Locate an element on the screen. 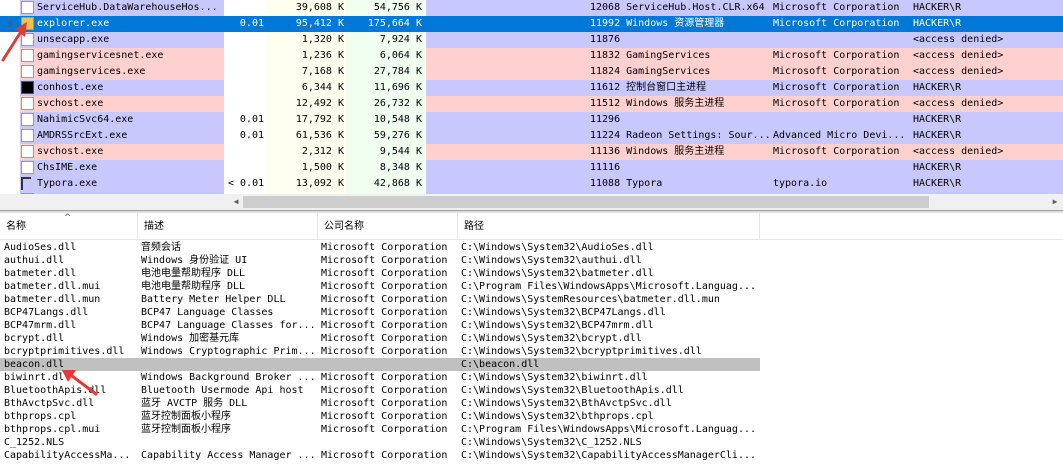 Image resolution: width=1063 pixels, height=465 pixels. scrollbar-thumb is located at coordinates (586, 202).